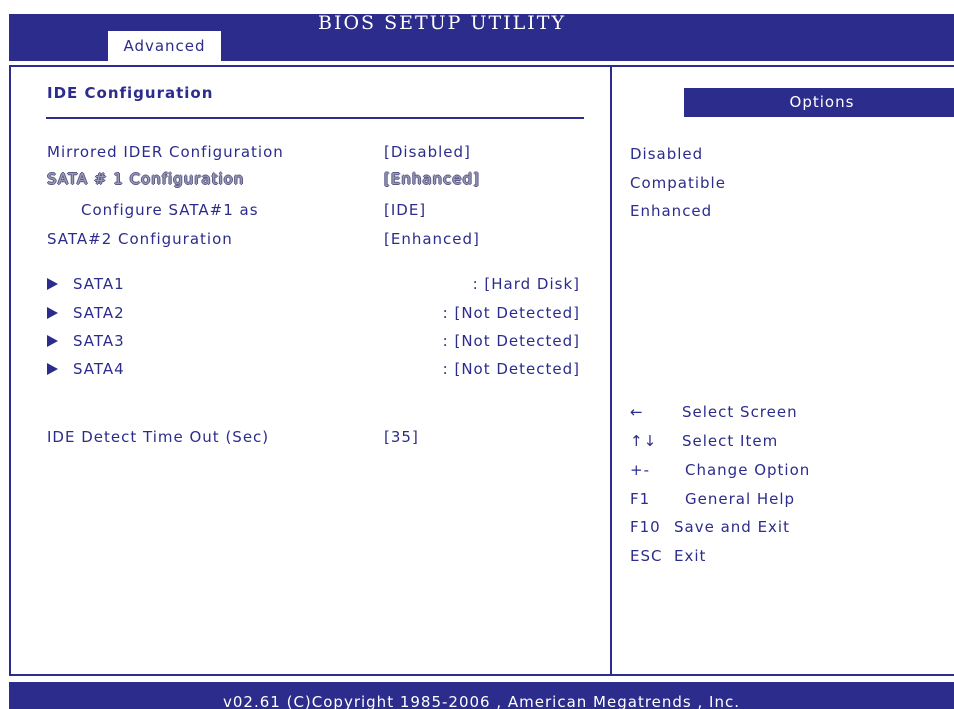 Image resolution: width=954 pixels, height=709 pixels. What do you see at coordinates (170, 210) in the screenshot?
I see `setting-label: Configure SATA#1 as` at bounding box center [170, 210].